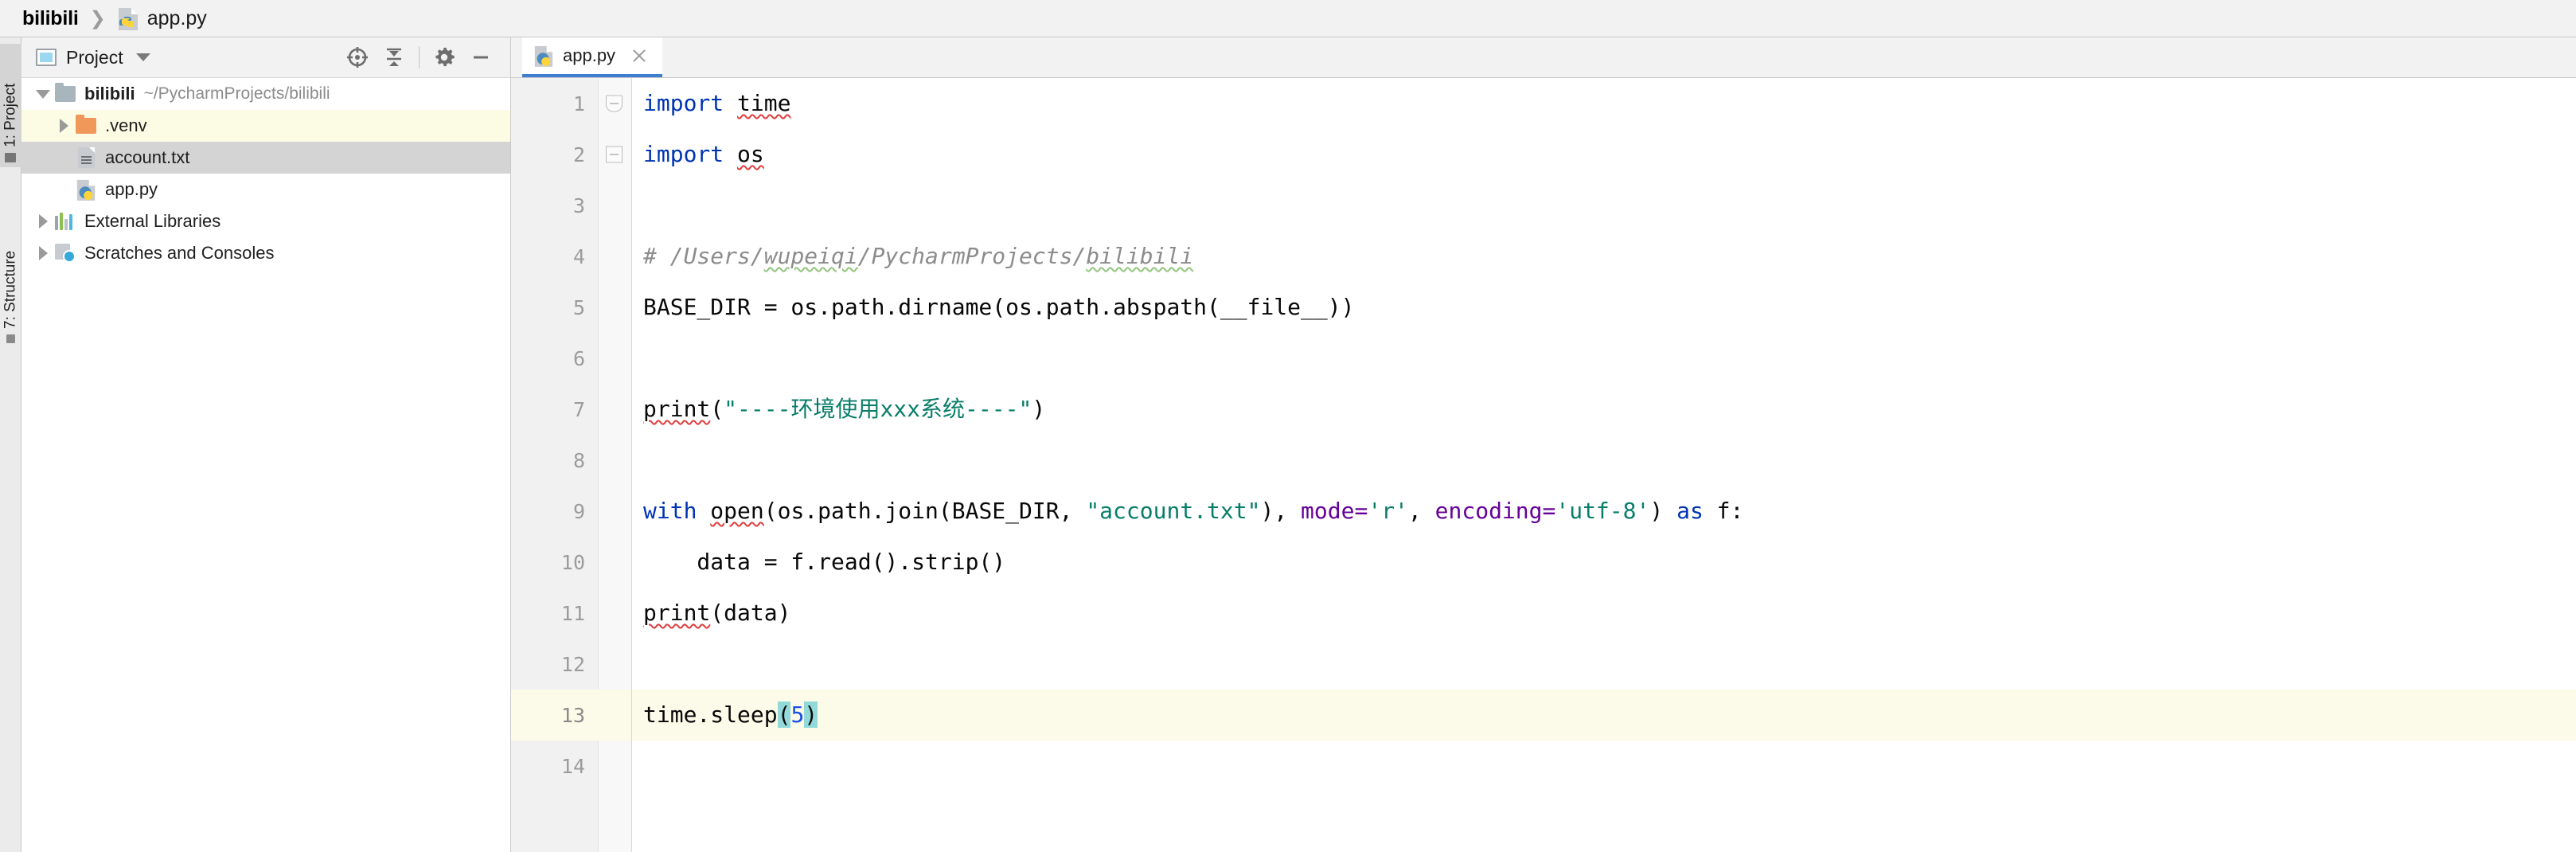 Image resolution: width=2576 pixels, height=852 pixels. What do you see at coordinates (710, 715) in the screenshot?
I see `token-time-sleep: time.sleep` at bounding box center [710, 715].